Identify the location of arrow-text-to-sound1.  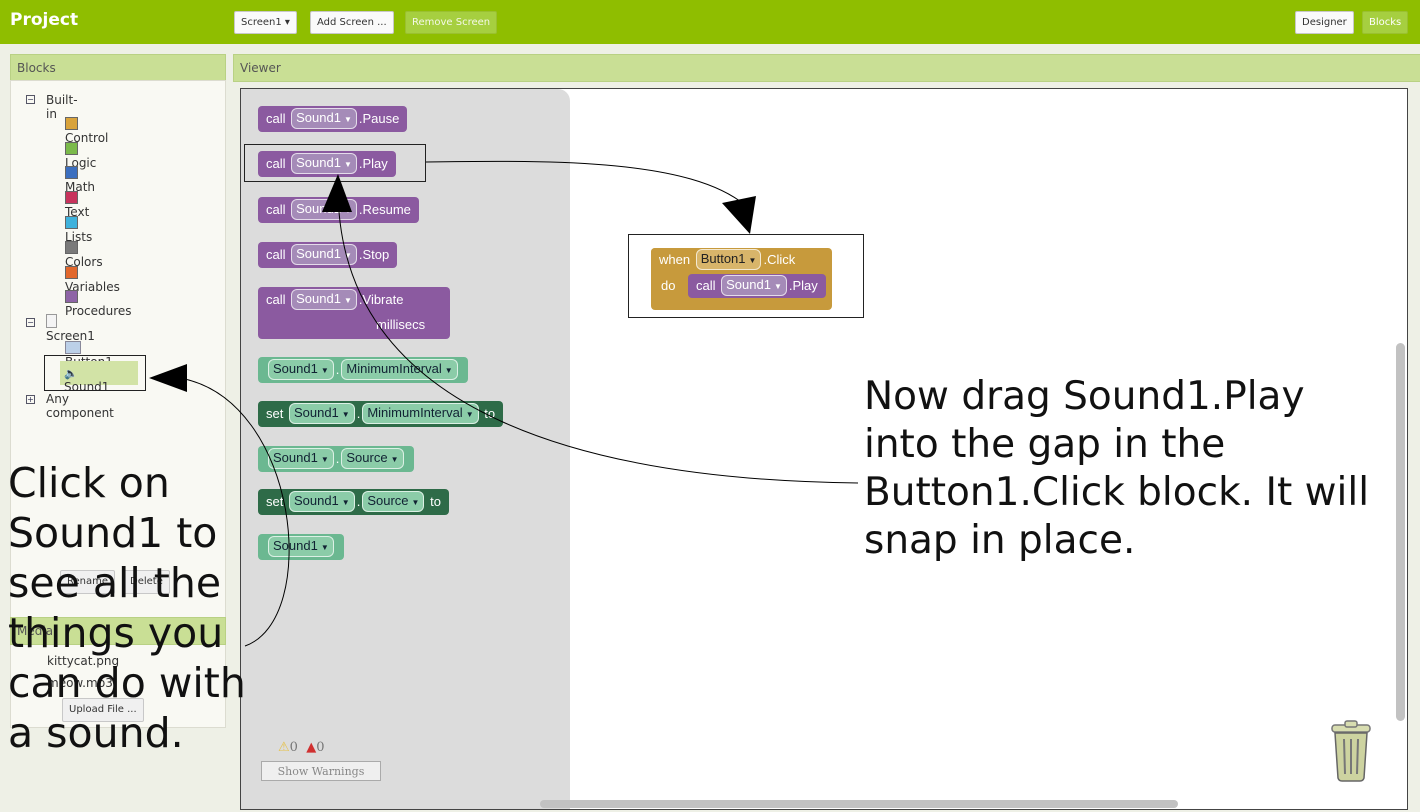
(234, 512).